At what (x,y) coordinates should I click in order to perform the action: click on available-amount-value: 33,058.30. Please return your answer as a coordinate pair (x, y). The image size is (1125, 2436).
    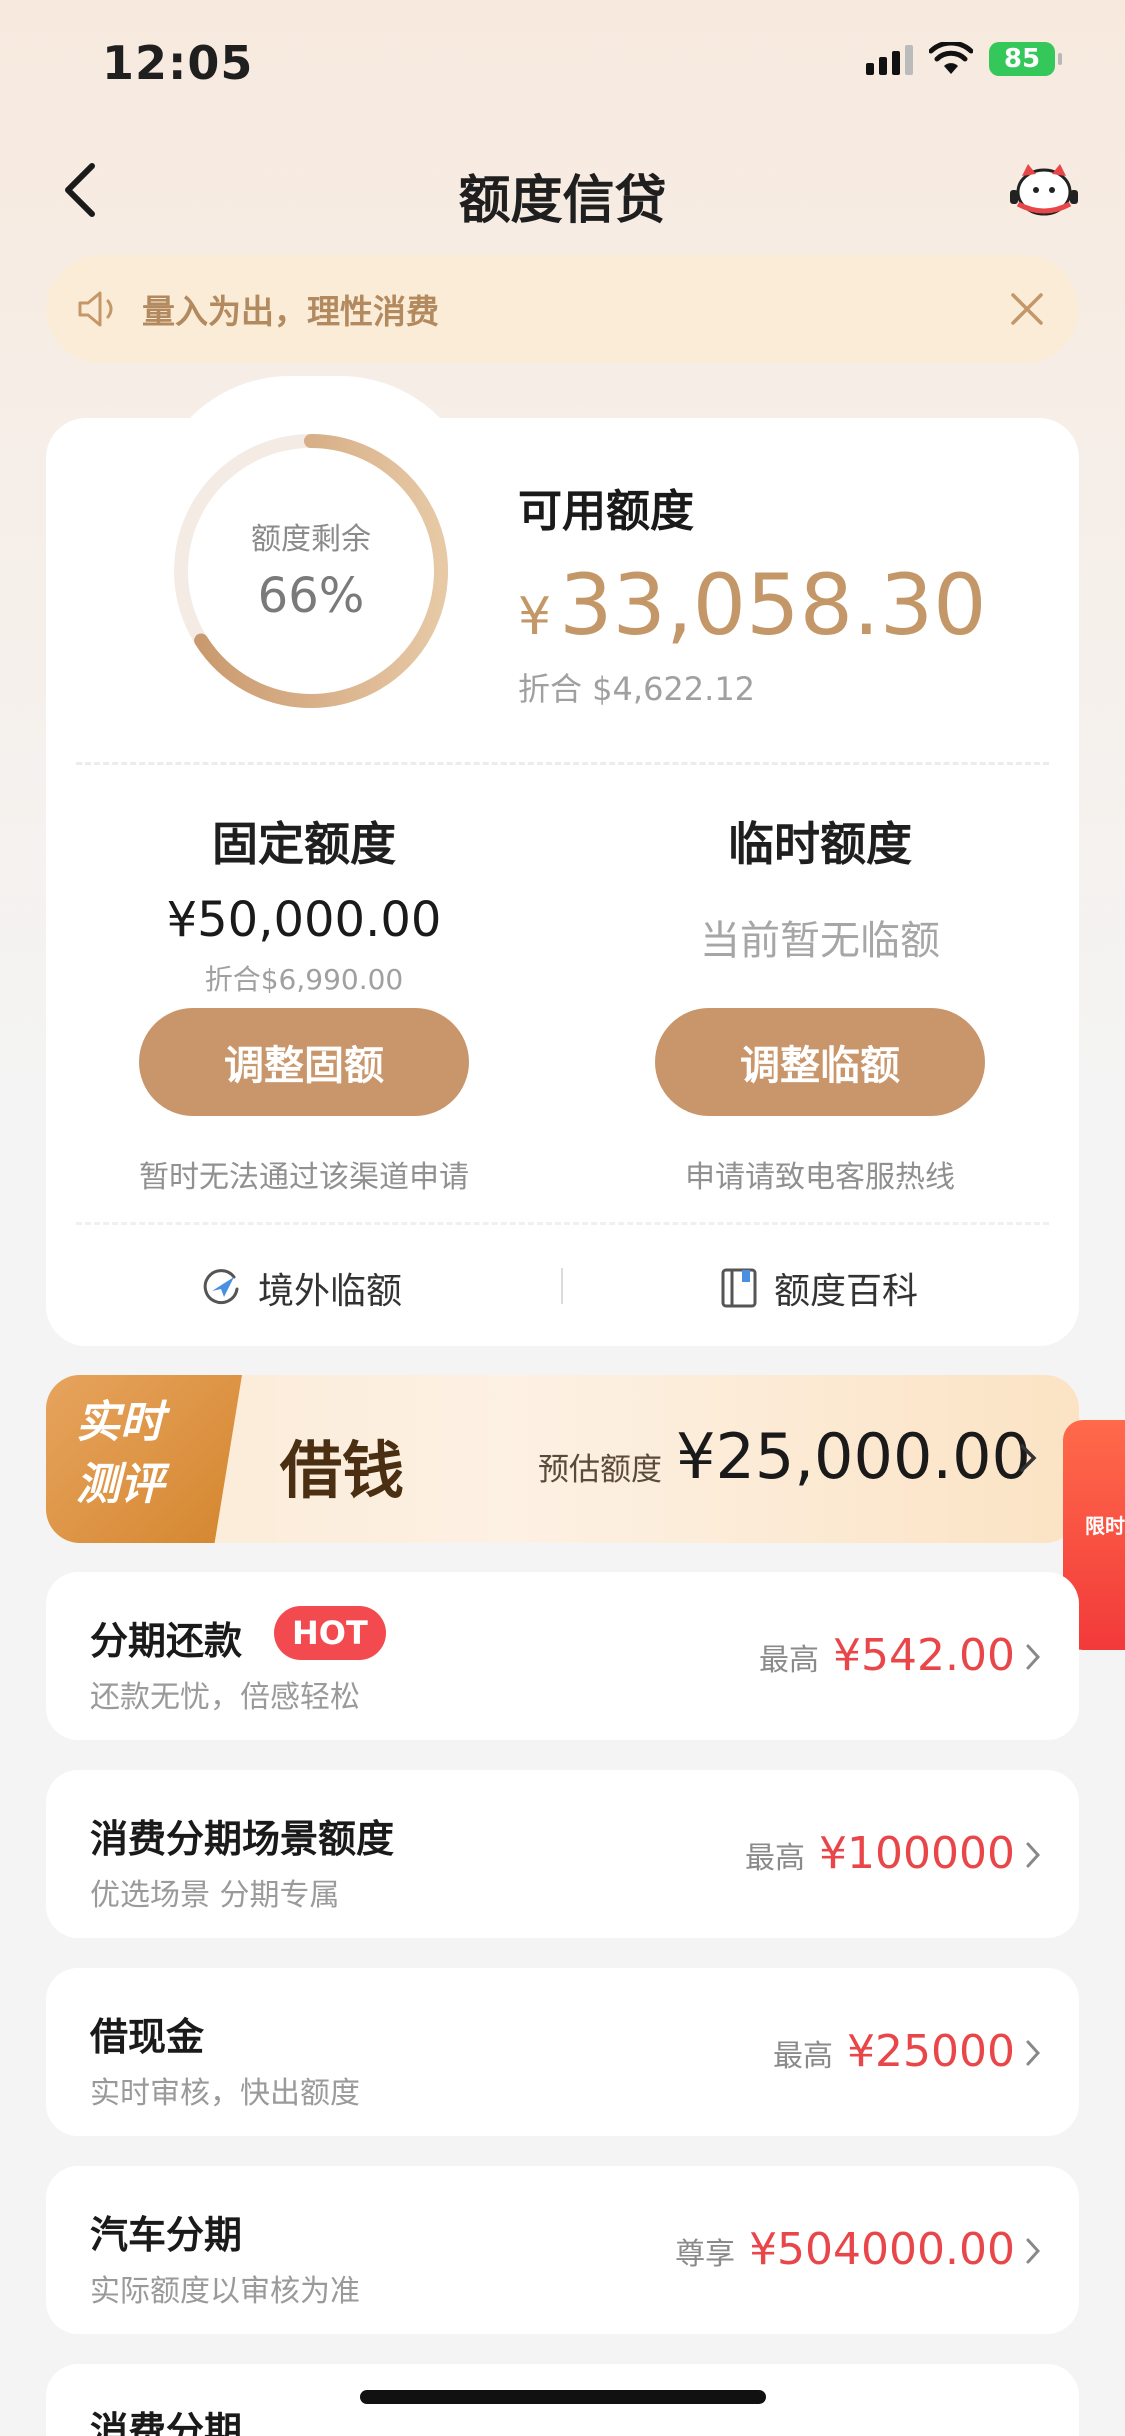
    Looking at the image, I should click on (773, 605).